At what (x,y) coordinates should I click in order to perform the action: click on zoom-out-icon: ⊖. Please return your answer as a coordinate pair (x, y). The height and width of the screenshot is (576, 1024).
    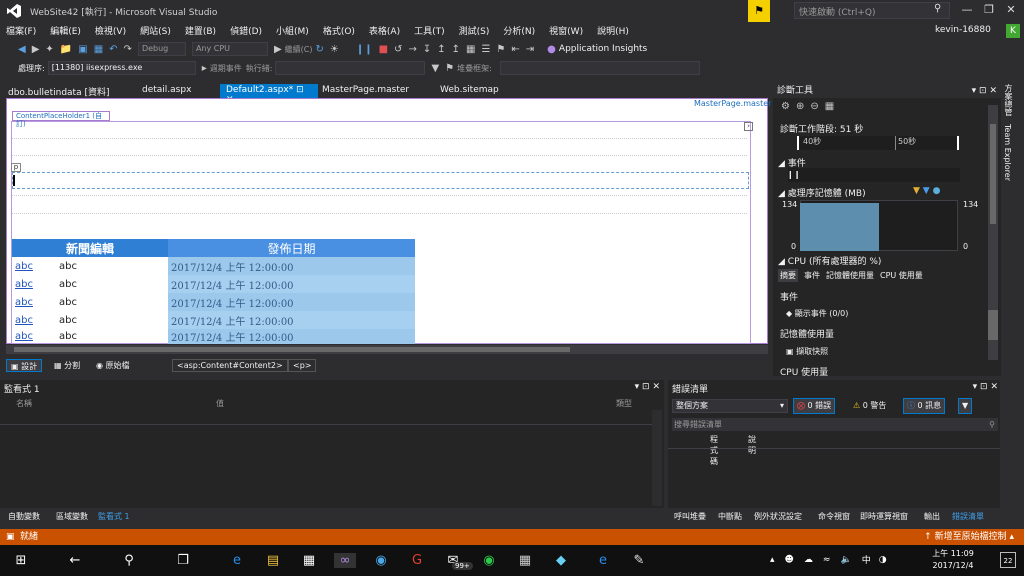
    Looking at the image, I should click on (814, 106).